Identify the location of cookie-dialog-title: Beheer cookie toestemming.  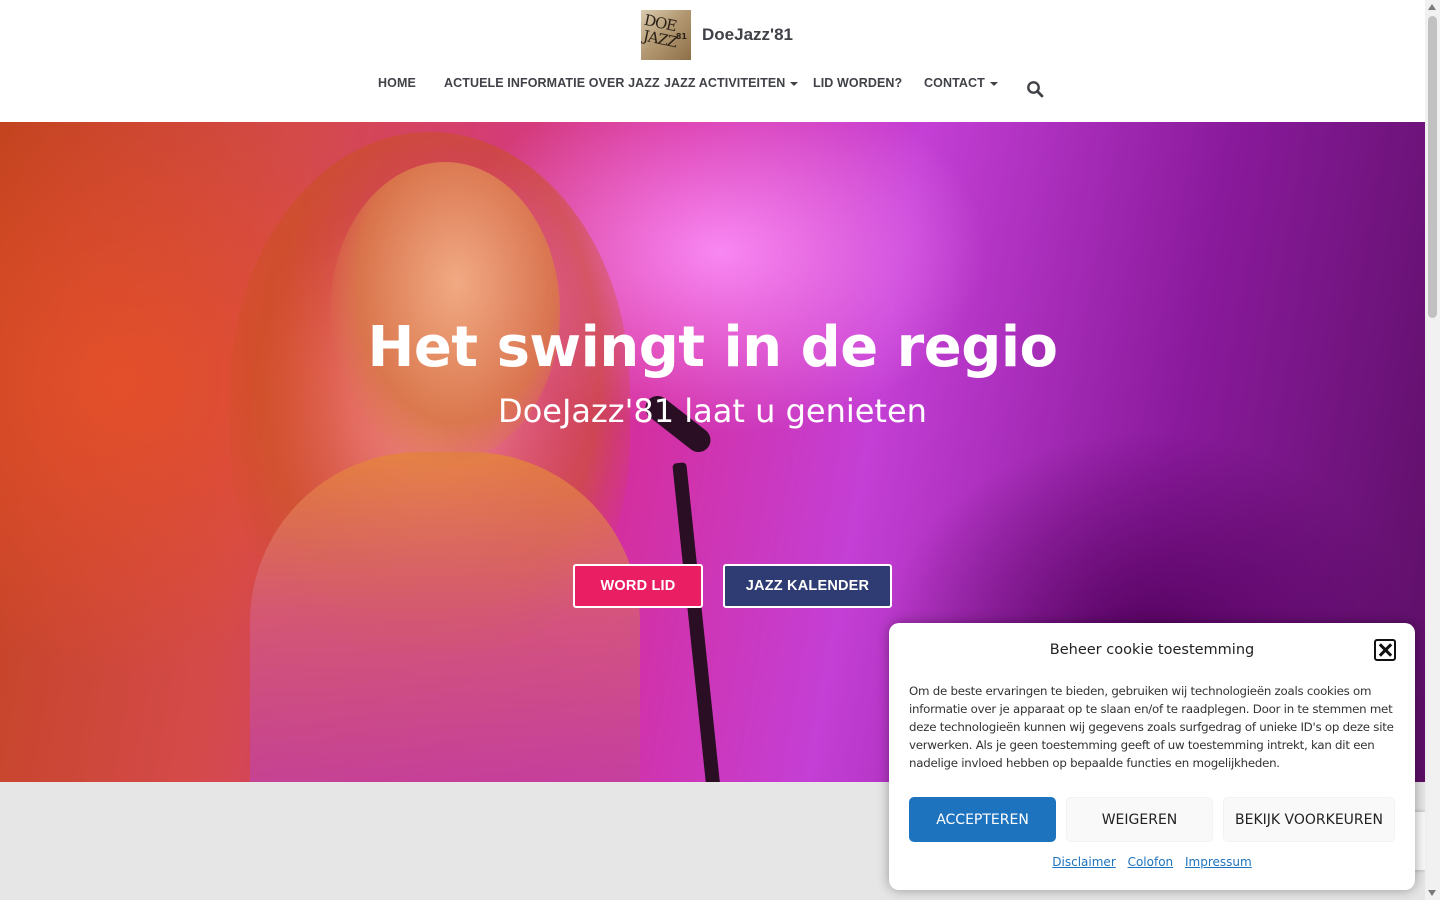
(1152, 650).